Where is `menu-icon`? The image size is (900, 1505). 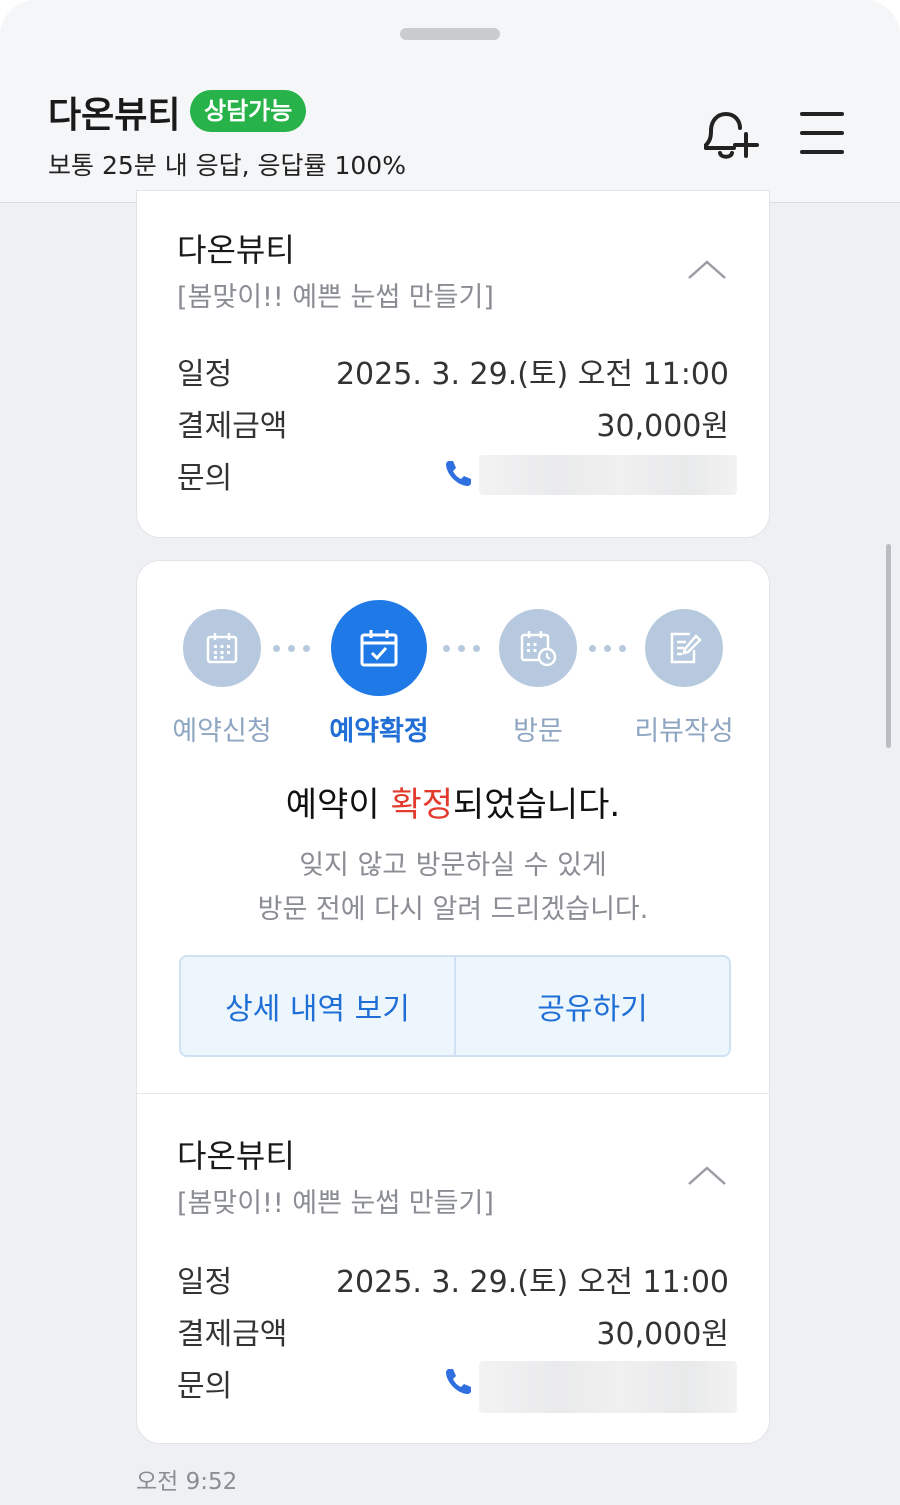 menu-icon is located at coordinates (822, 114).